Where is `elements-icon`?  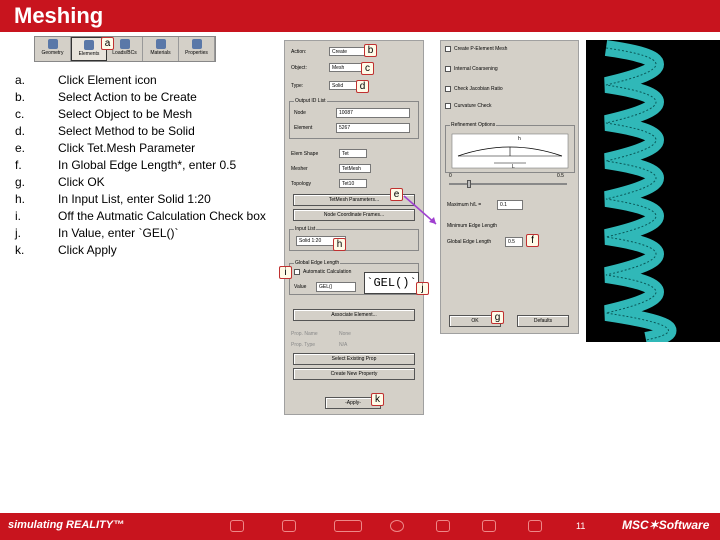 elements-icon is located at coordinates (89, 45).